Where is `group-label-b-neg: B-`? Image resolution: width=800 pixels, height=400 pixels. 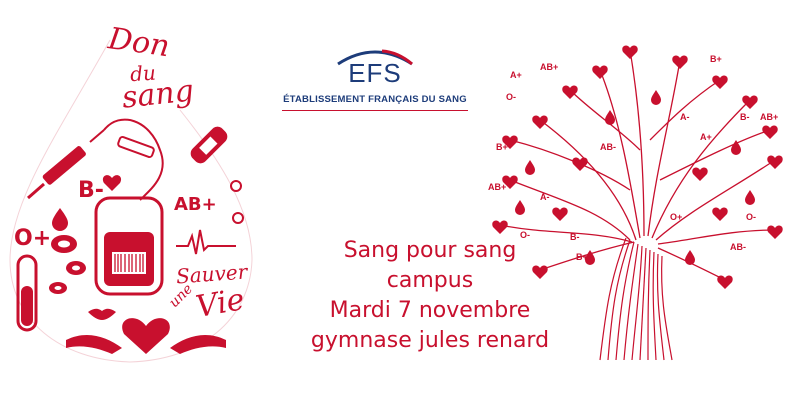 group-label-b-neg: B- is located at coordinates (91, 190).